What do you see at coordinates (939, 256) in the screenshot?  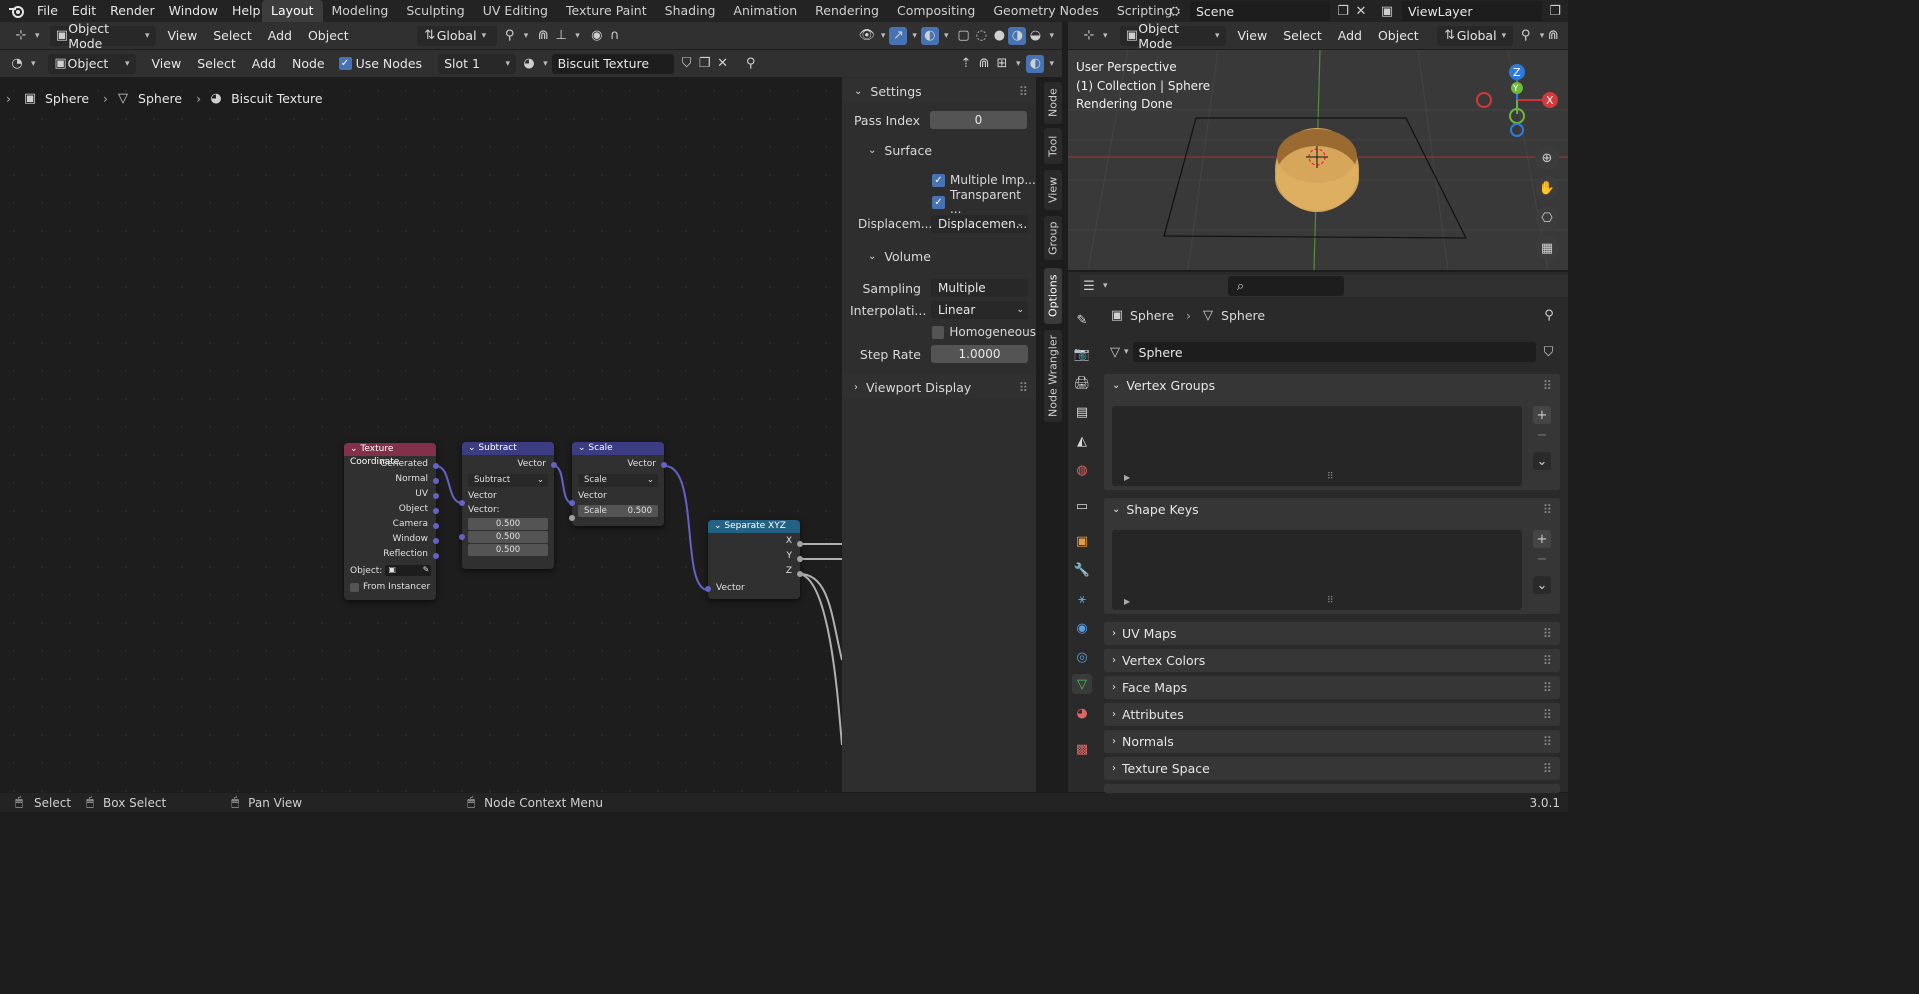 I see `volume-section-header: ⌄ Volume` at bounding box center [939, 256].